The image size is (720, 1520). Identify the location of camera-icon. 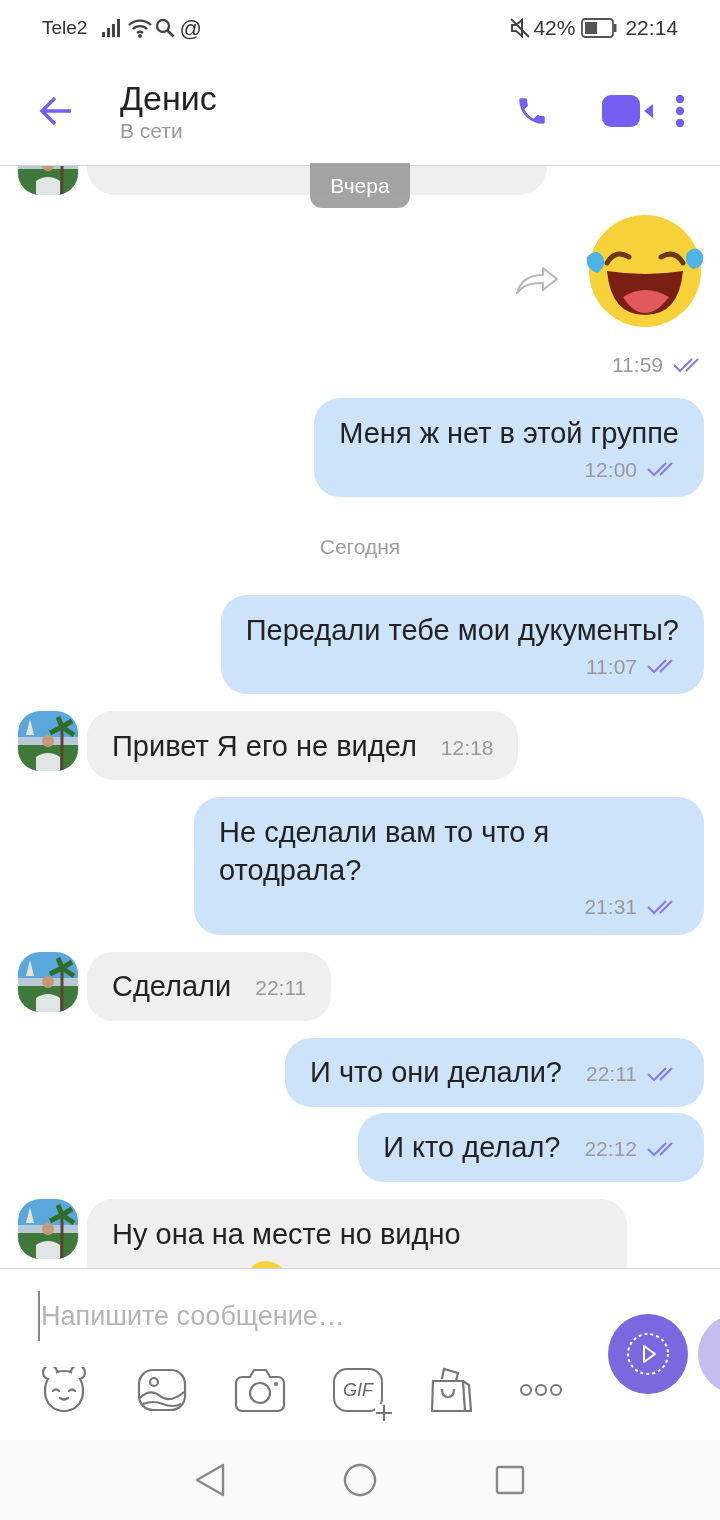
(260, 1390).